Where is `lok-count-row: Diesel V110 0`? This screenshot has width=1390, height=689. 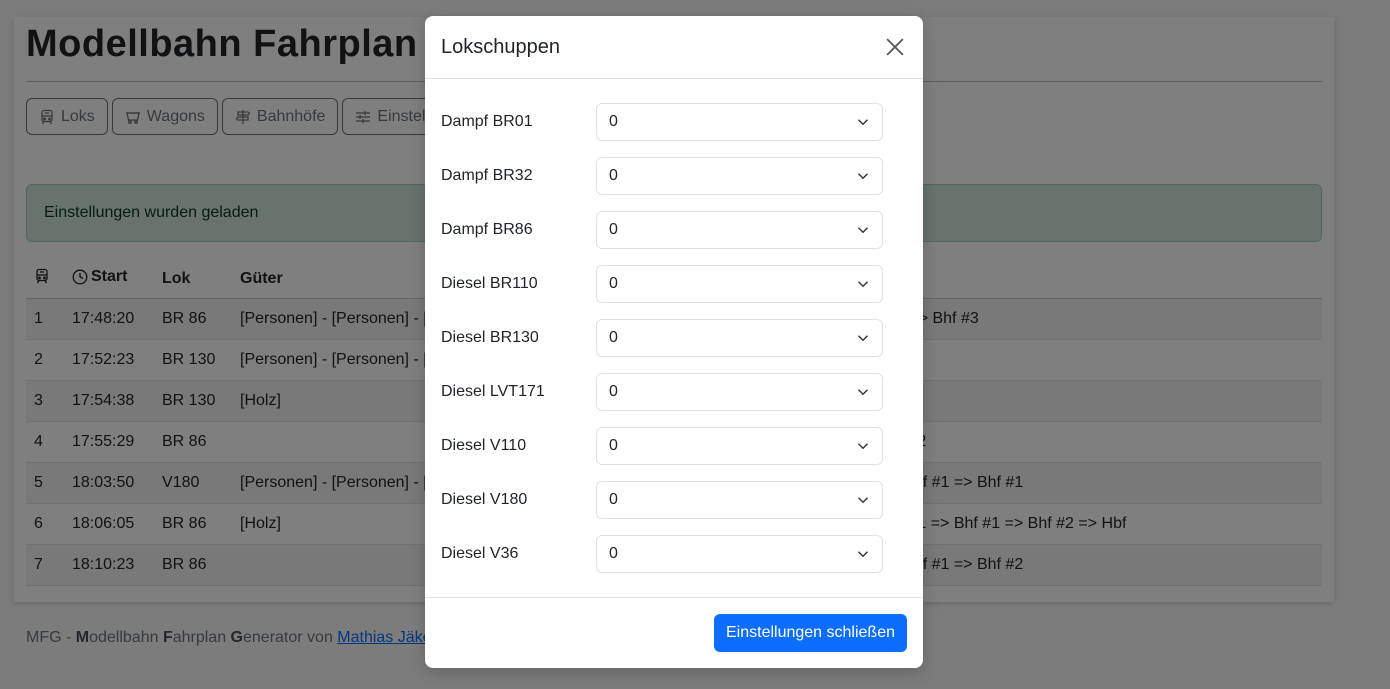 lok-count-row: Diesel V110 0 is located at coordinates (674, 446).